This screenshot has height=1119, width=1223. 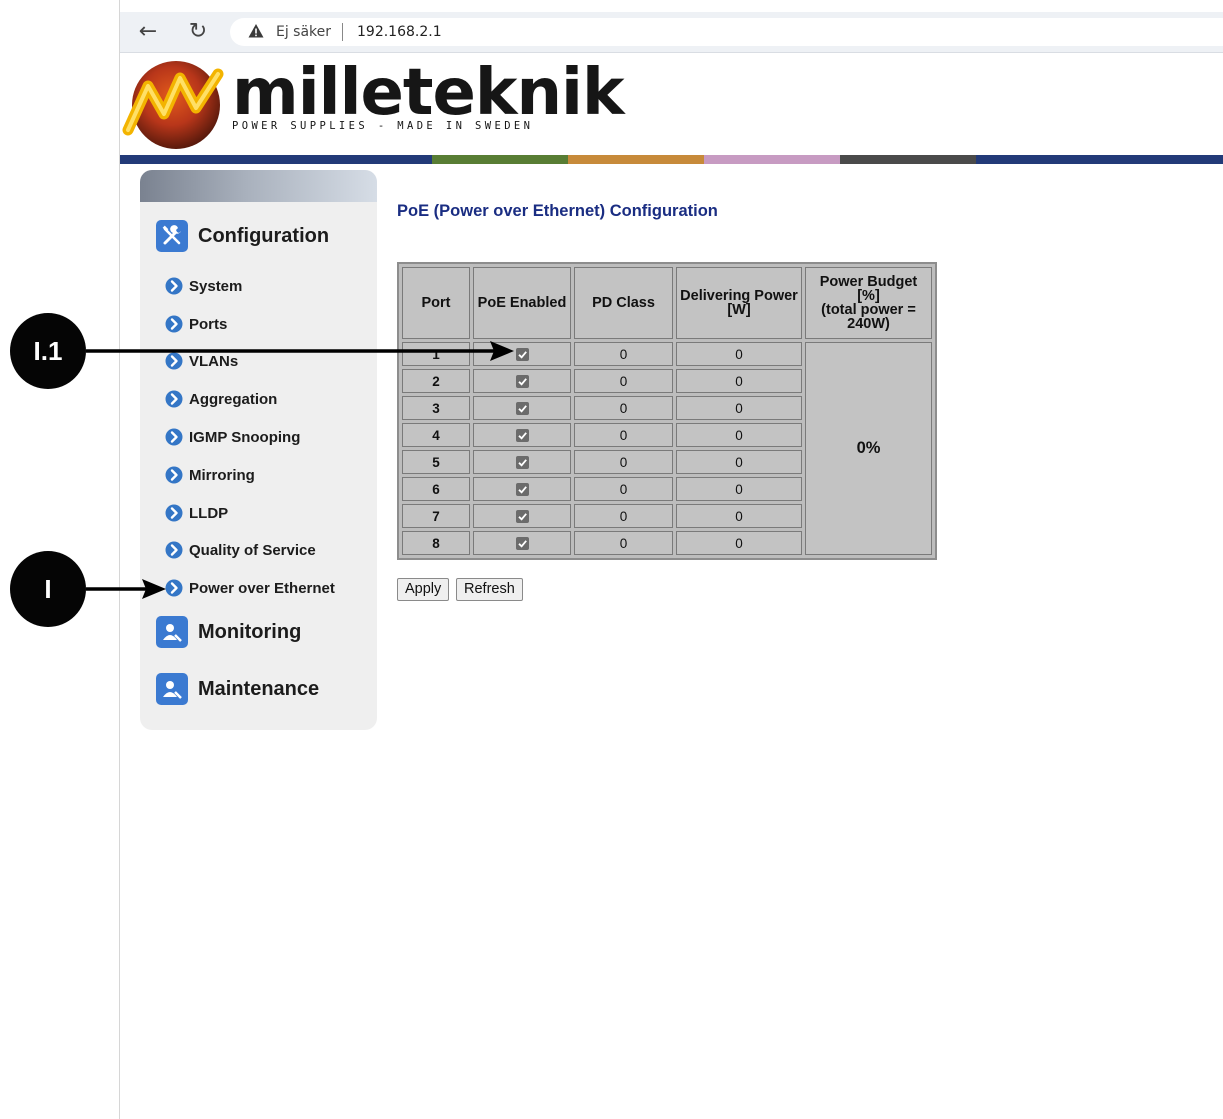 What do you see at coordinates (264, 235) in the screenshot?
I see `section-label-configuration: Configuration` at bounding box center [264, 235].